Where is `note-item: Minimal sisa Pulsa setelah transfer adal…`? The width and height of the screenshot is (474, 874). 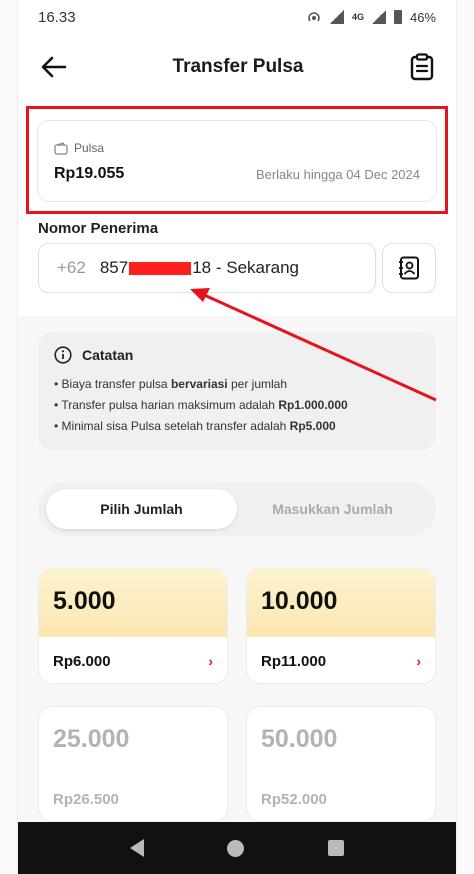
note-item: Minimal sisa Pulsa setelah transfer adal… is located at coordinates (237, 426).